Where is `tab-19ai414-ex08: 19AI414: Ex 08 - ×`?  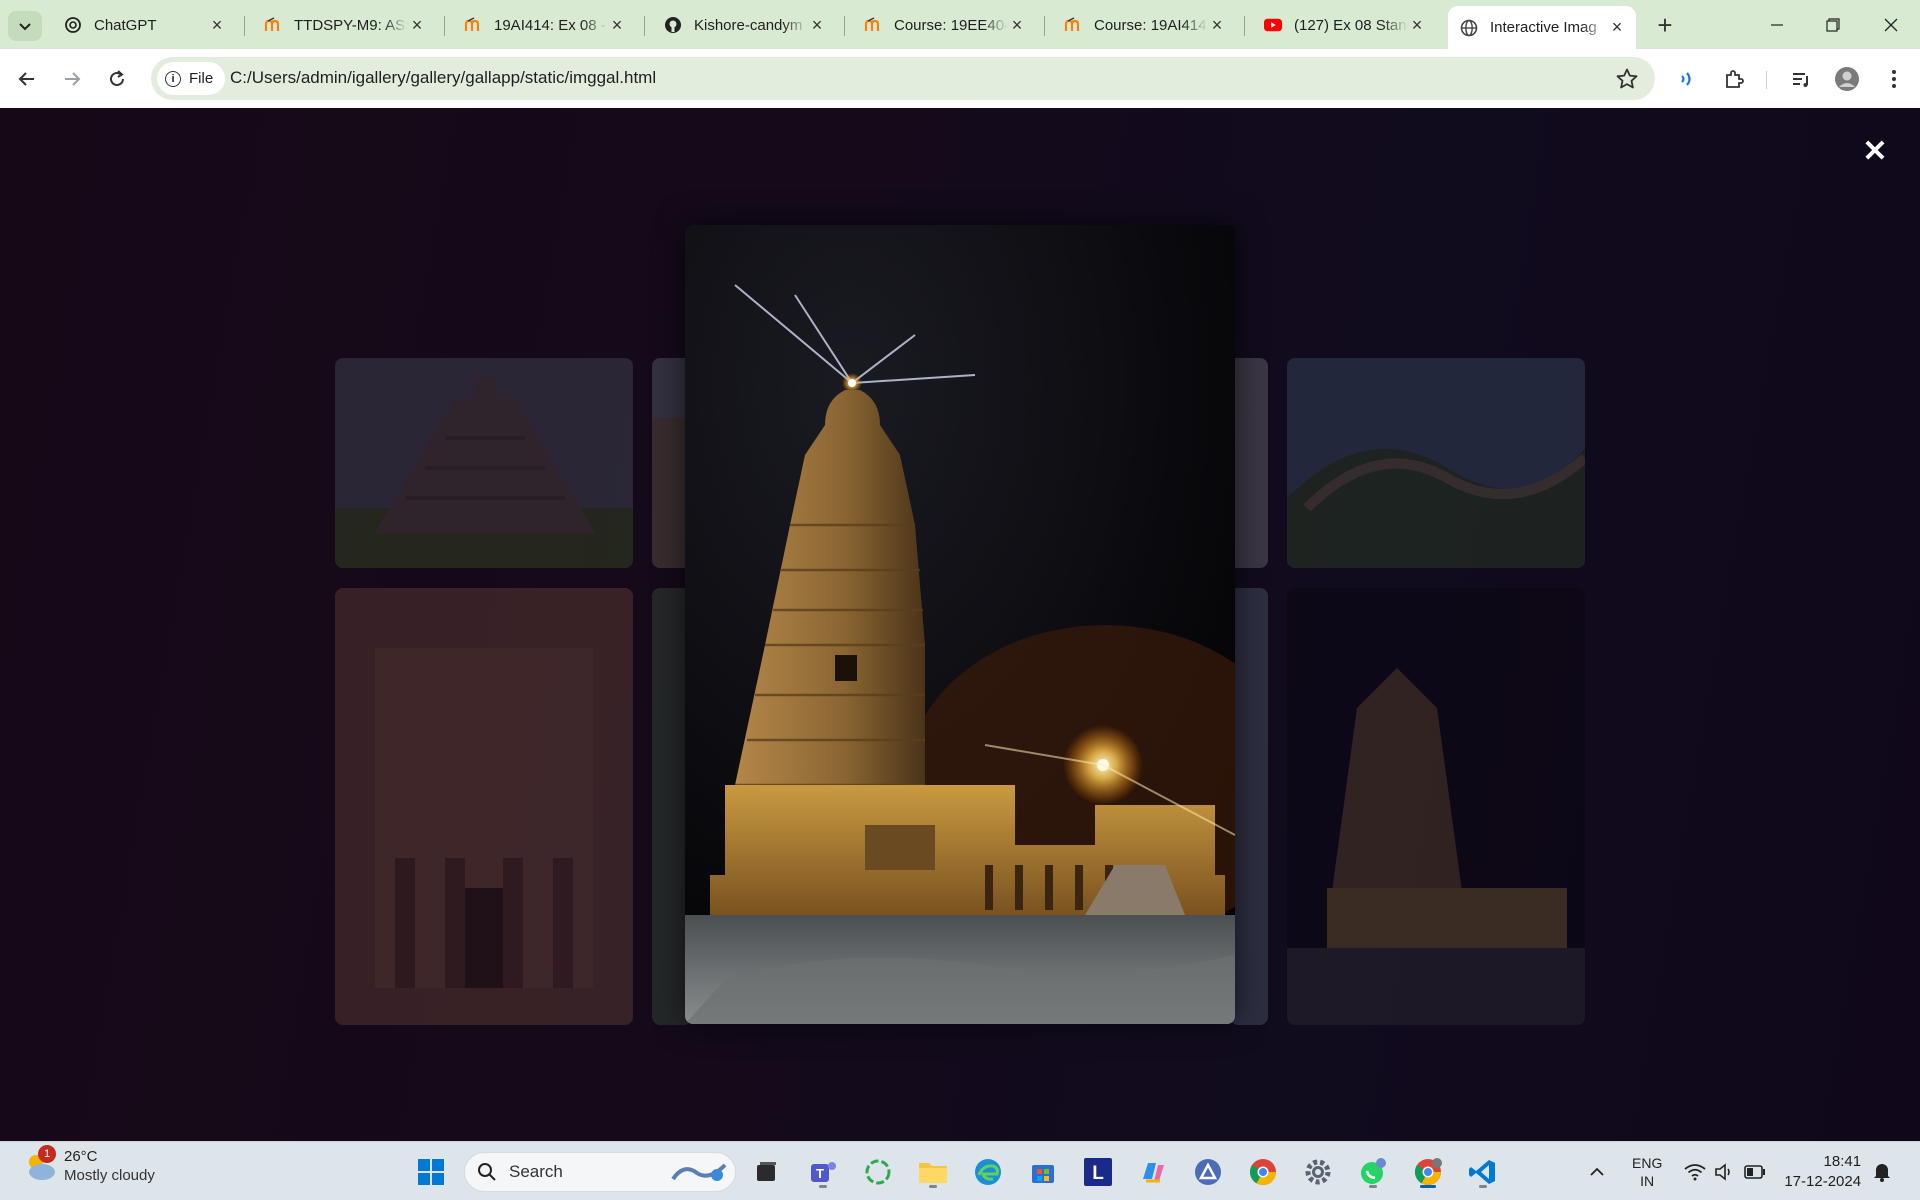 tab-19ai414-ex08: 19AI414: Ex 08 - × is located at coordinates (544, 25).